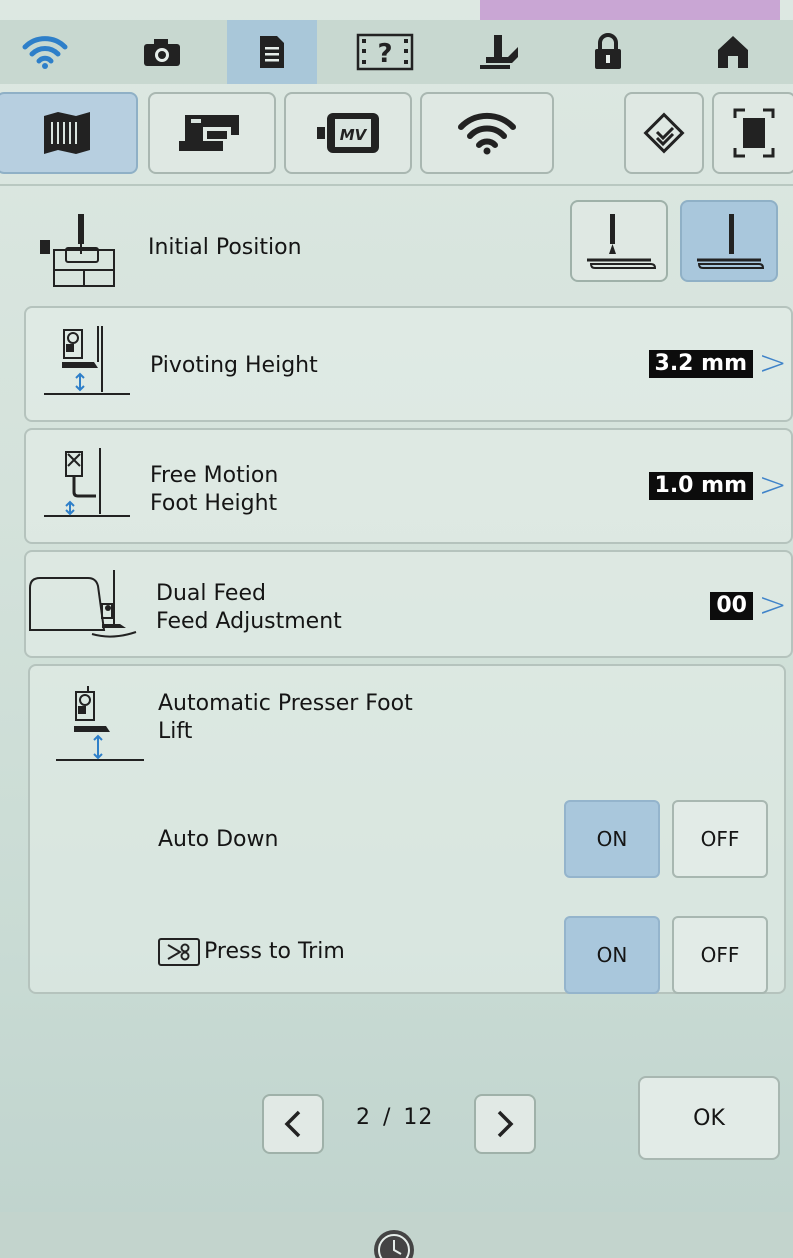  I want to click on press-to-trim-on-button: ON, so click(612, 955).